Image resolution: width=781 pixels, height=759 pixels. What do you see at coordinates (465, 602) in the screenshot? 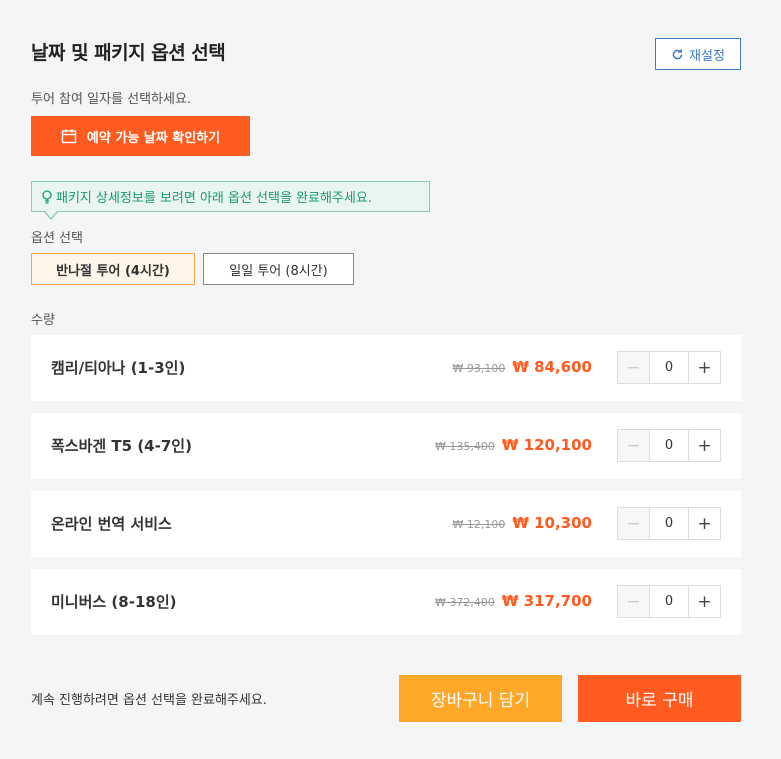
I see `original-price: ₩ 372,400` at bounding box center [465, 602].